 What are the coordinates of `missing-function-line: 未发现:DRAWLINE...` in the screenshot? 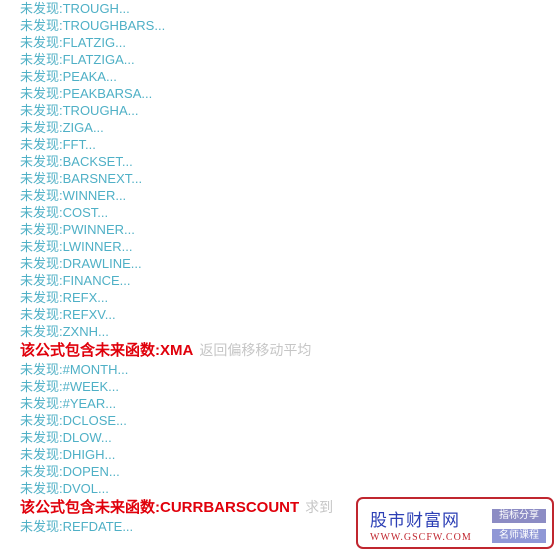 It's located at (81, 263).